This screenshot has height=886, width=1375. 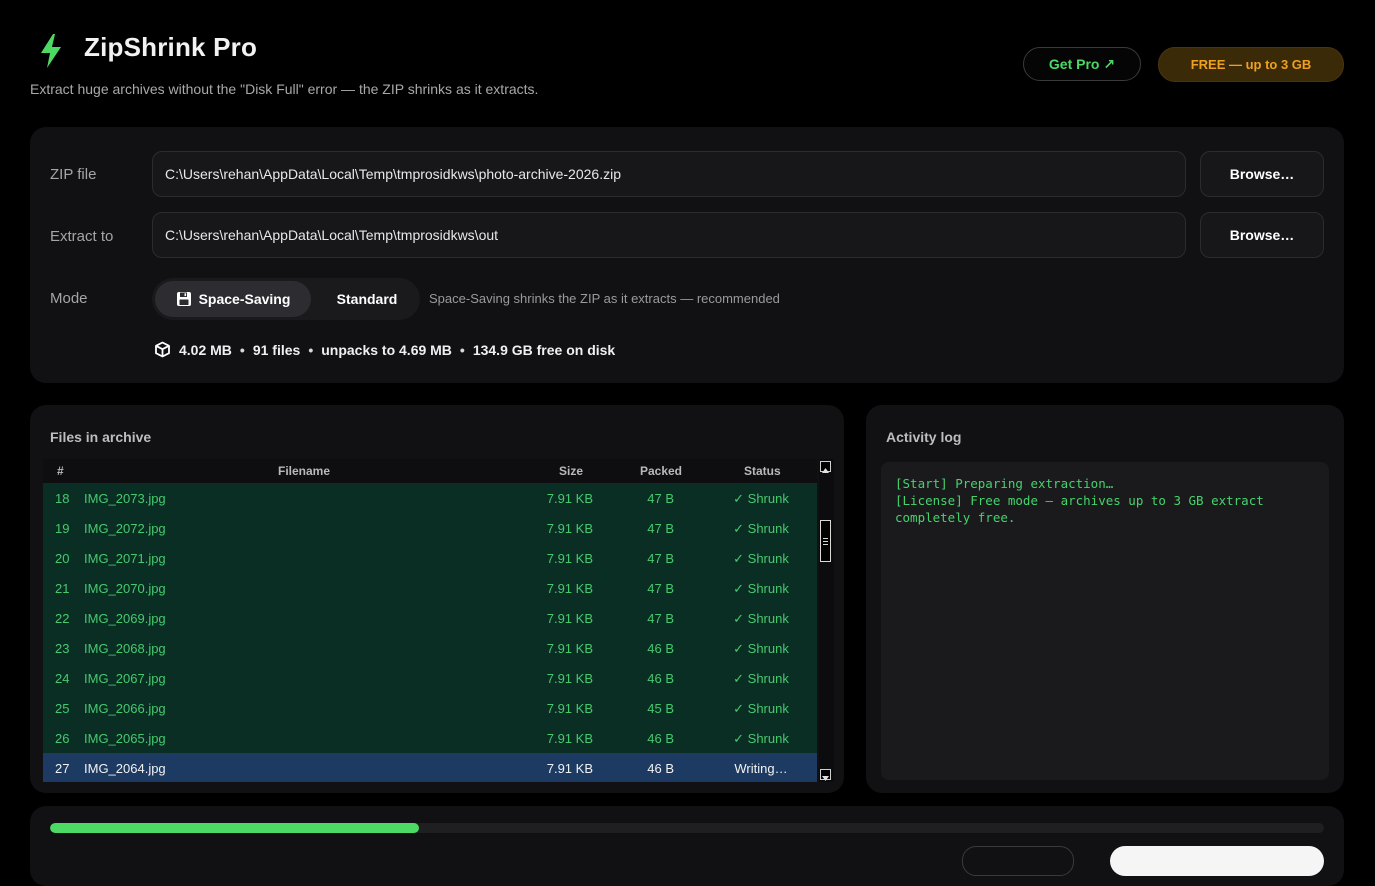 I want to click on row-number: 19, so click(x=62, y=528).